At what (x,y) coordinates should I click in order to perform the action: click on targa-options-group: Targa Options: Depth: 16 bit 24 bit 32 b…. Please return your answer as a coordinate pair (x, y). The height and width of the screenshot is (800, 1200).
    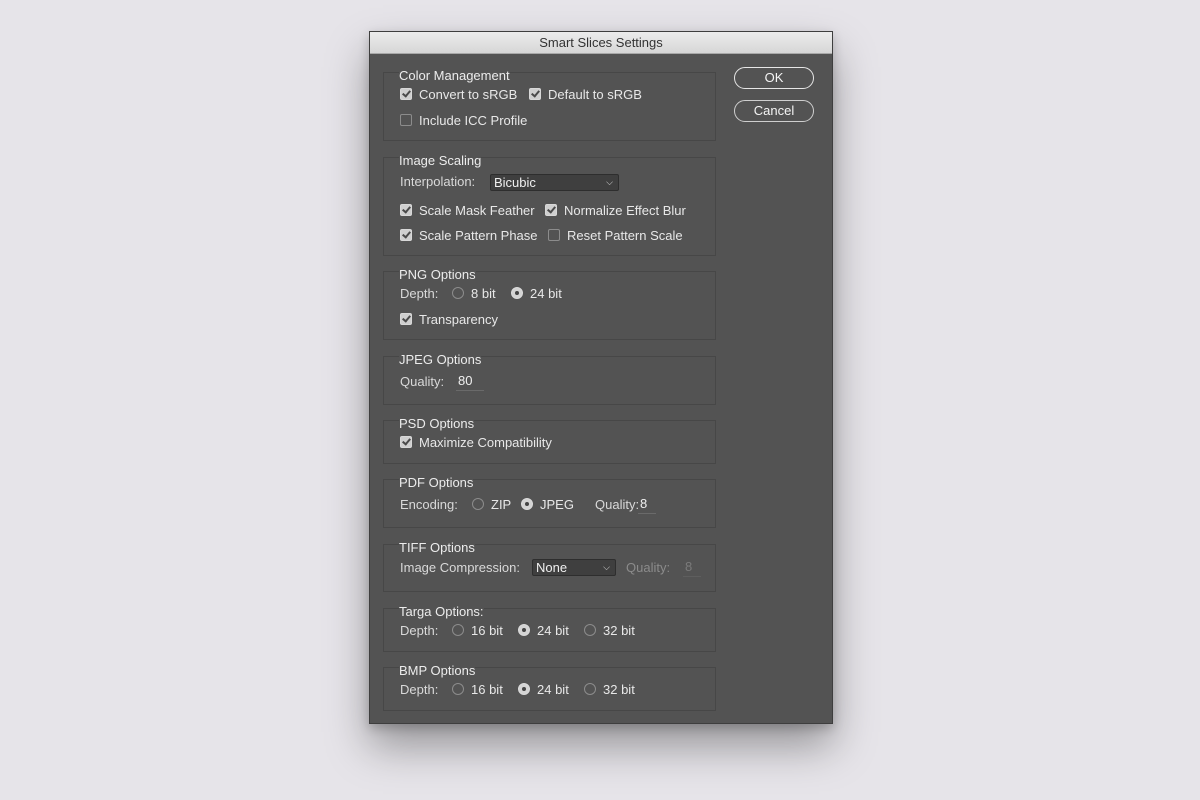
    Looking at the image, I should click on (549, 628).